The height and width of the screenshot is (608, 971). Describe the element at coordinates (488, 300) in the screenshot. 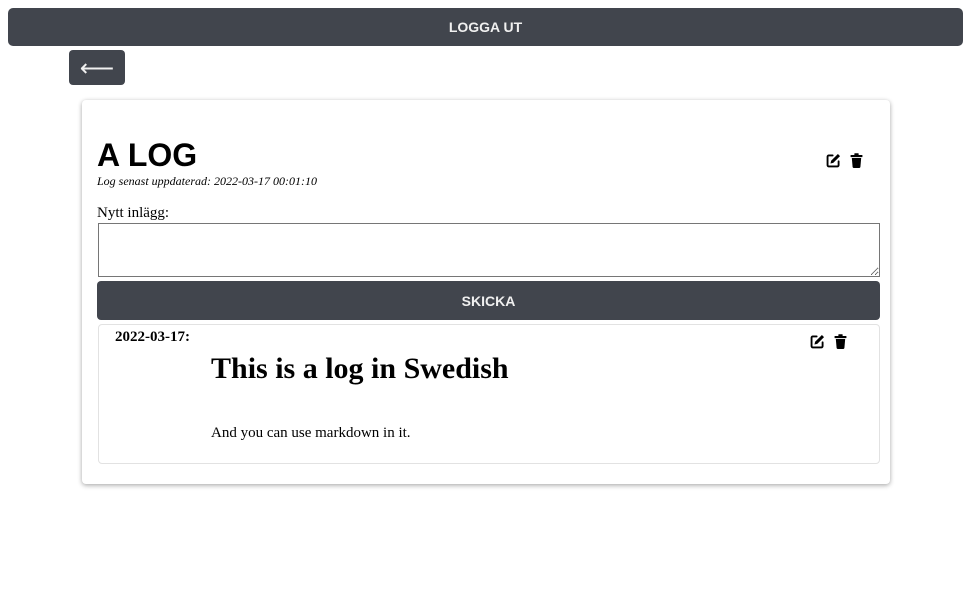

I see `send-button: SKICKA` at that location.